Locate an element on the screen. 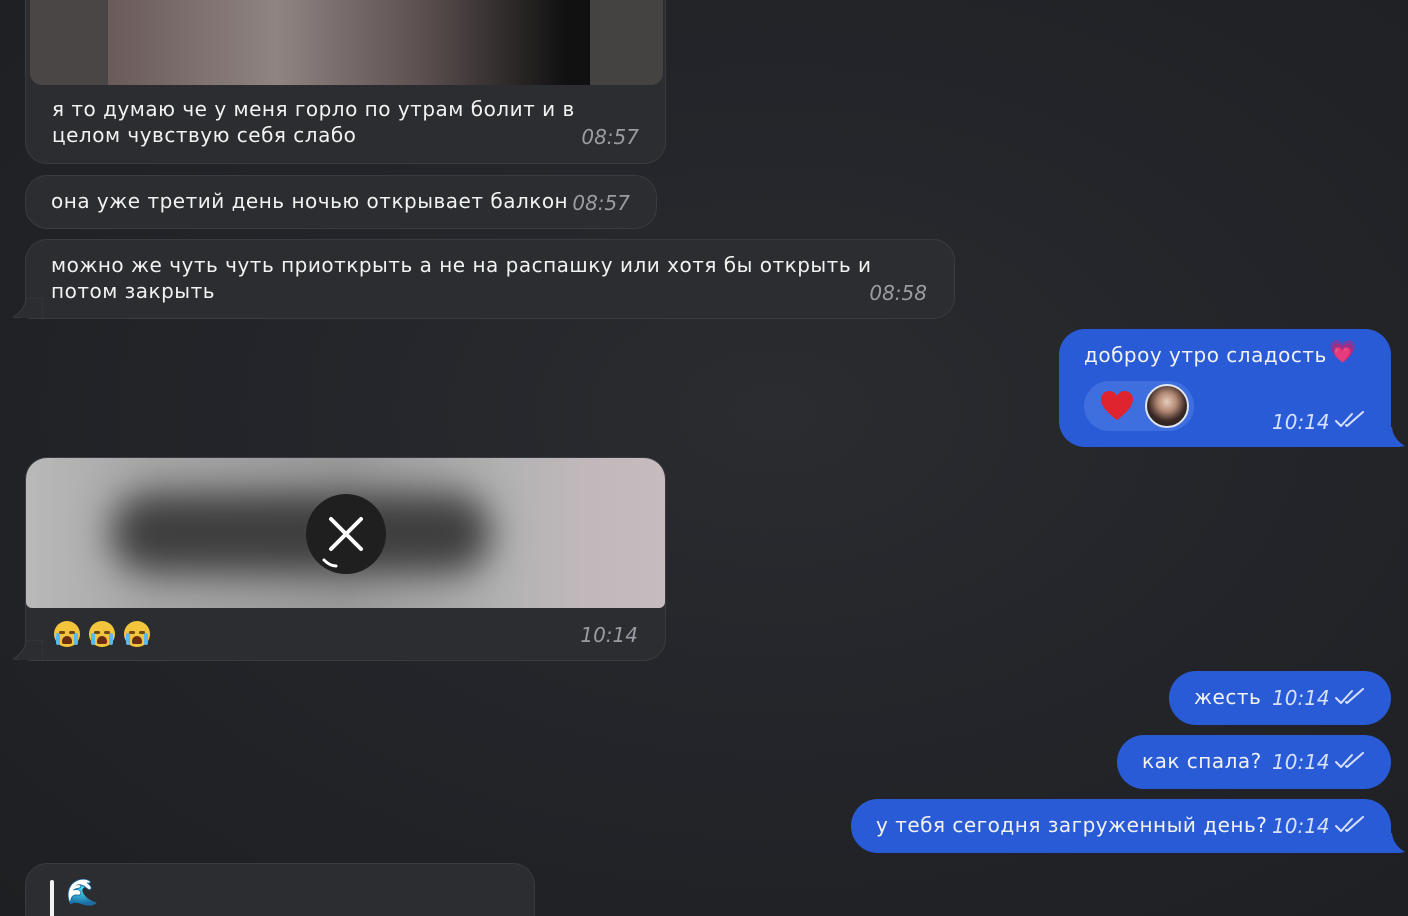 This screenshot has width=1408, height=916. message-outgoing: доброу утро сладость 💗 10:14 is located at coordinates (1225, 388).